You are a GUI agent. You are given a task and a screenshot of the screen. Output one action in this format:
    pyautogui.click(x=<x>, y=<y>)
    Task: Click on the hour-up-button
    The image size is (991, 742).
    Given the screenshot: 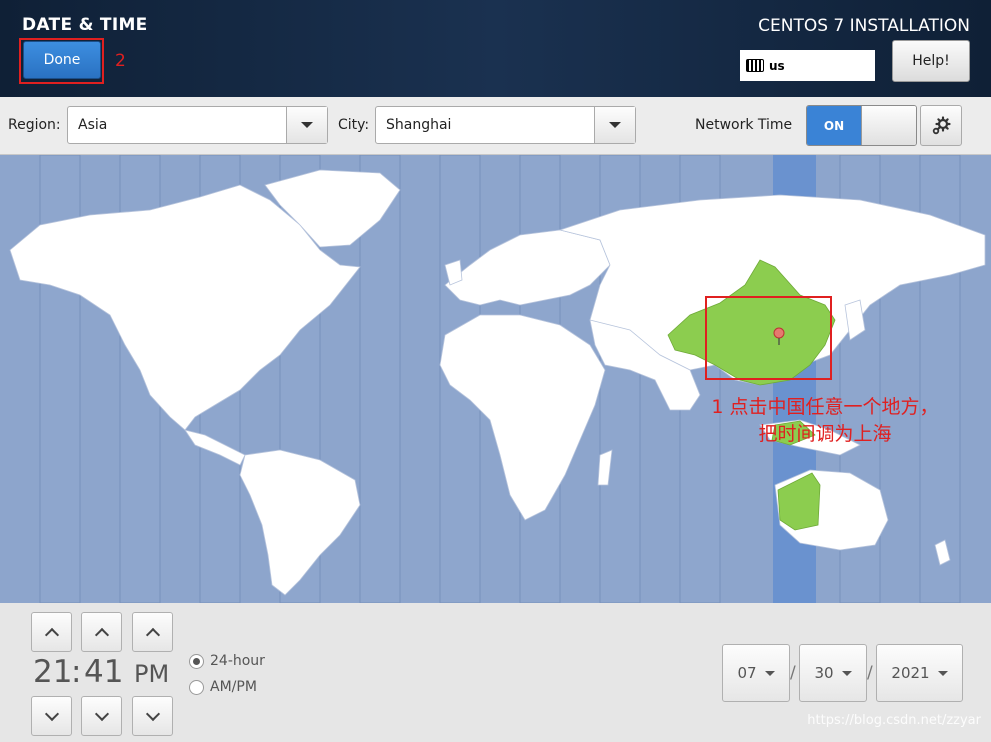 What is the action you would take?
    pyautogui.click(x=51, y=632)
    